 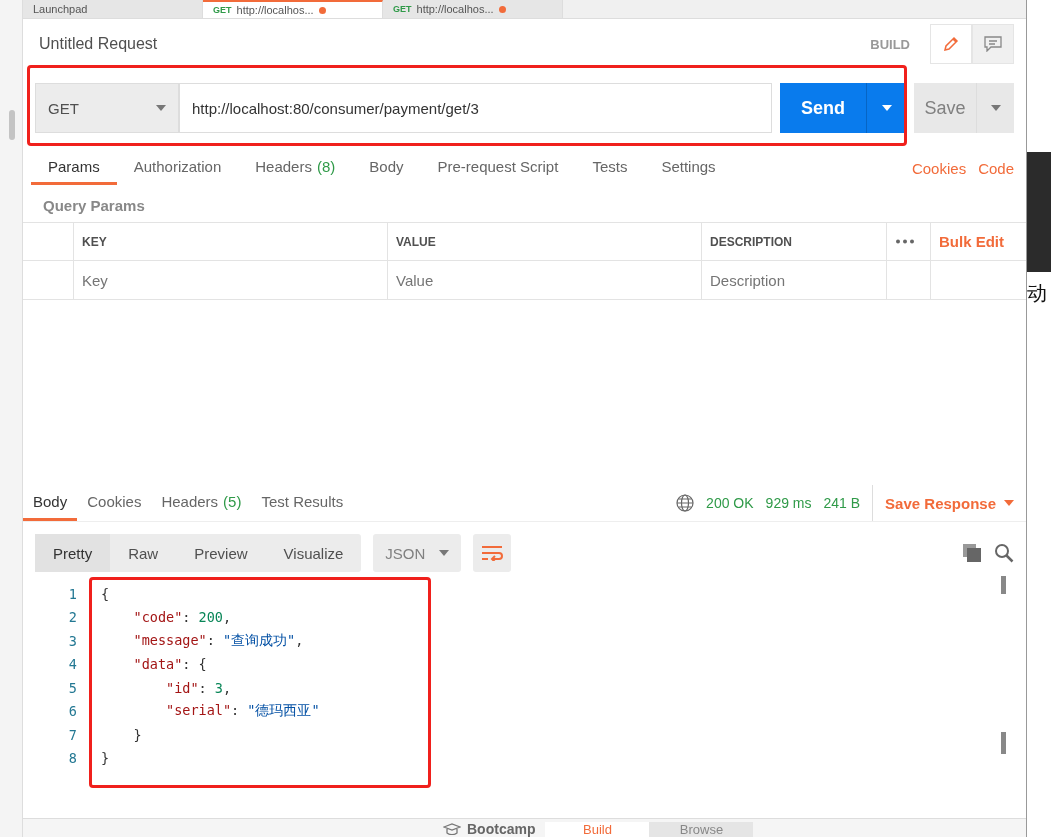 I want to click on edit-button, so click(x=951, y=44).